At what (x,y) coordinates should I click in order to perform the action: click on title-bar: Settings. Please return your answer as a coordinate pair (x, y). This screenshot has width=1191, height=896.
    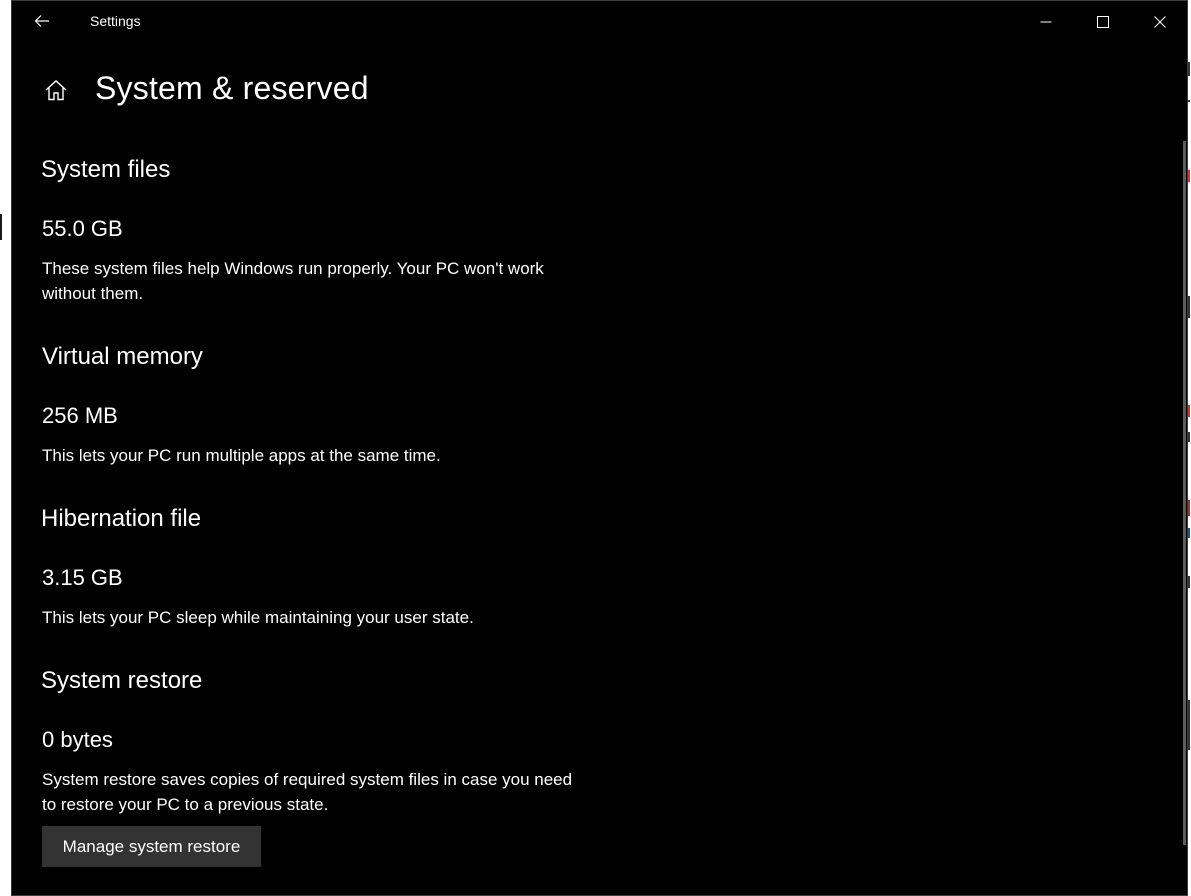
    Looking at the image, I should click on (599, 22).